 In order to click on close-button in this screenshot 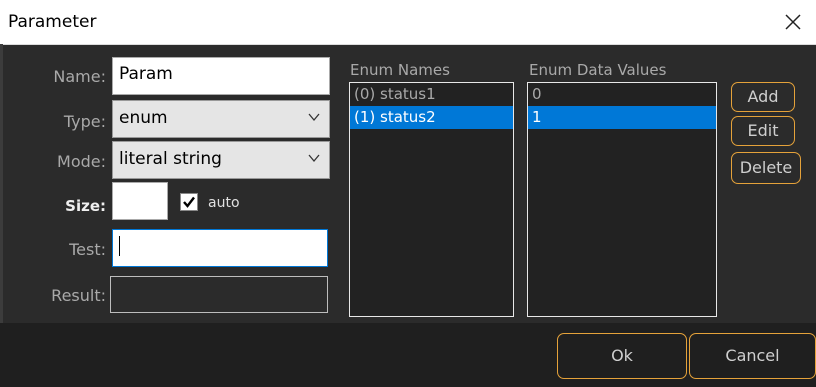, I will do `click(793, 22)`.